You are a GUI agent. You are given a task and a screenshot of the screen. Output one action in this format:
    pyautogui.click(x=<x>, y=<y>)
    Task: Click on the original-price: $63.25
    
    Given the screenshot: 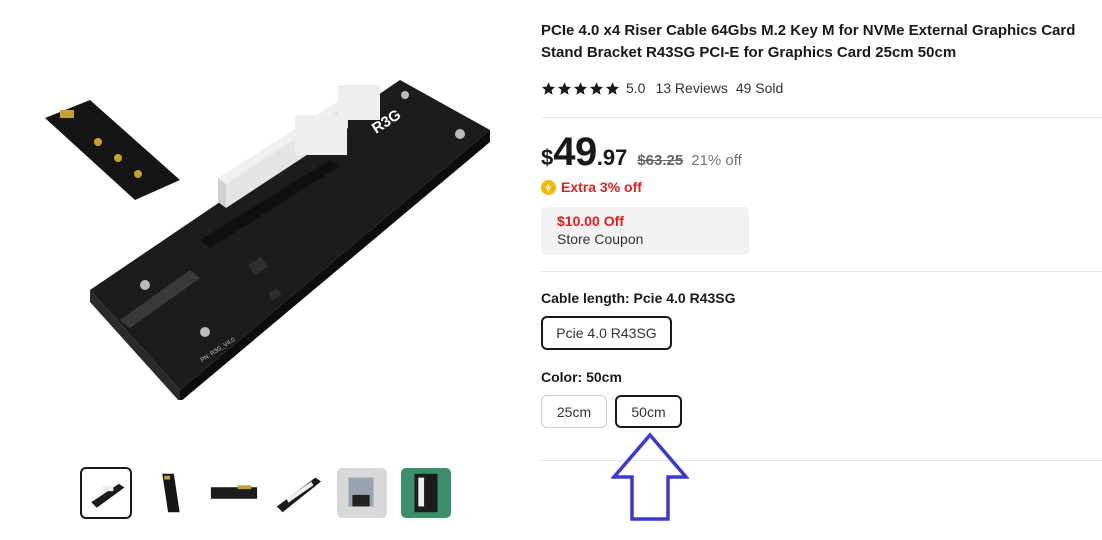 What is the action you would take?
    pyautogui.click(x=660, y=160)
    